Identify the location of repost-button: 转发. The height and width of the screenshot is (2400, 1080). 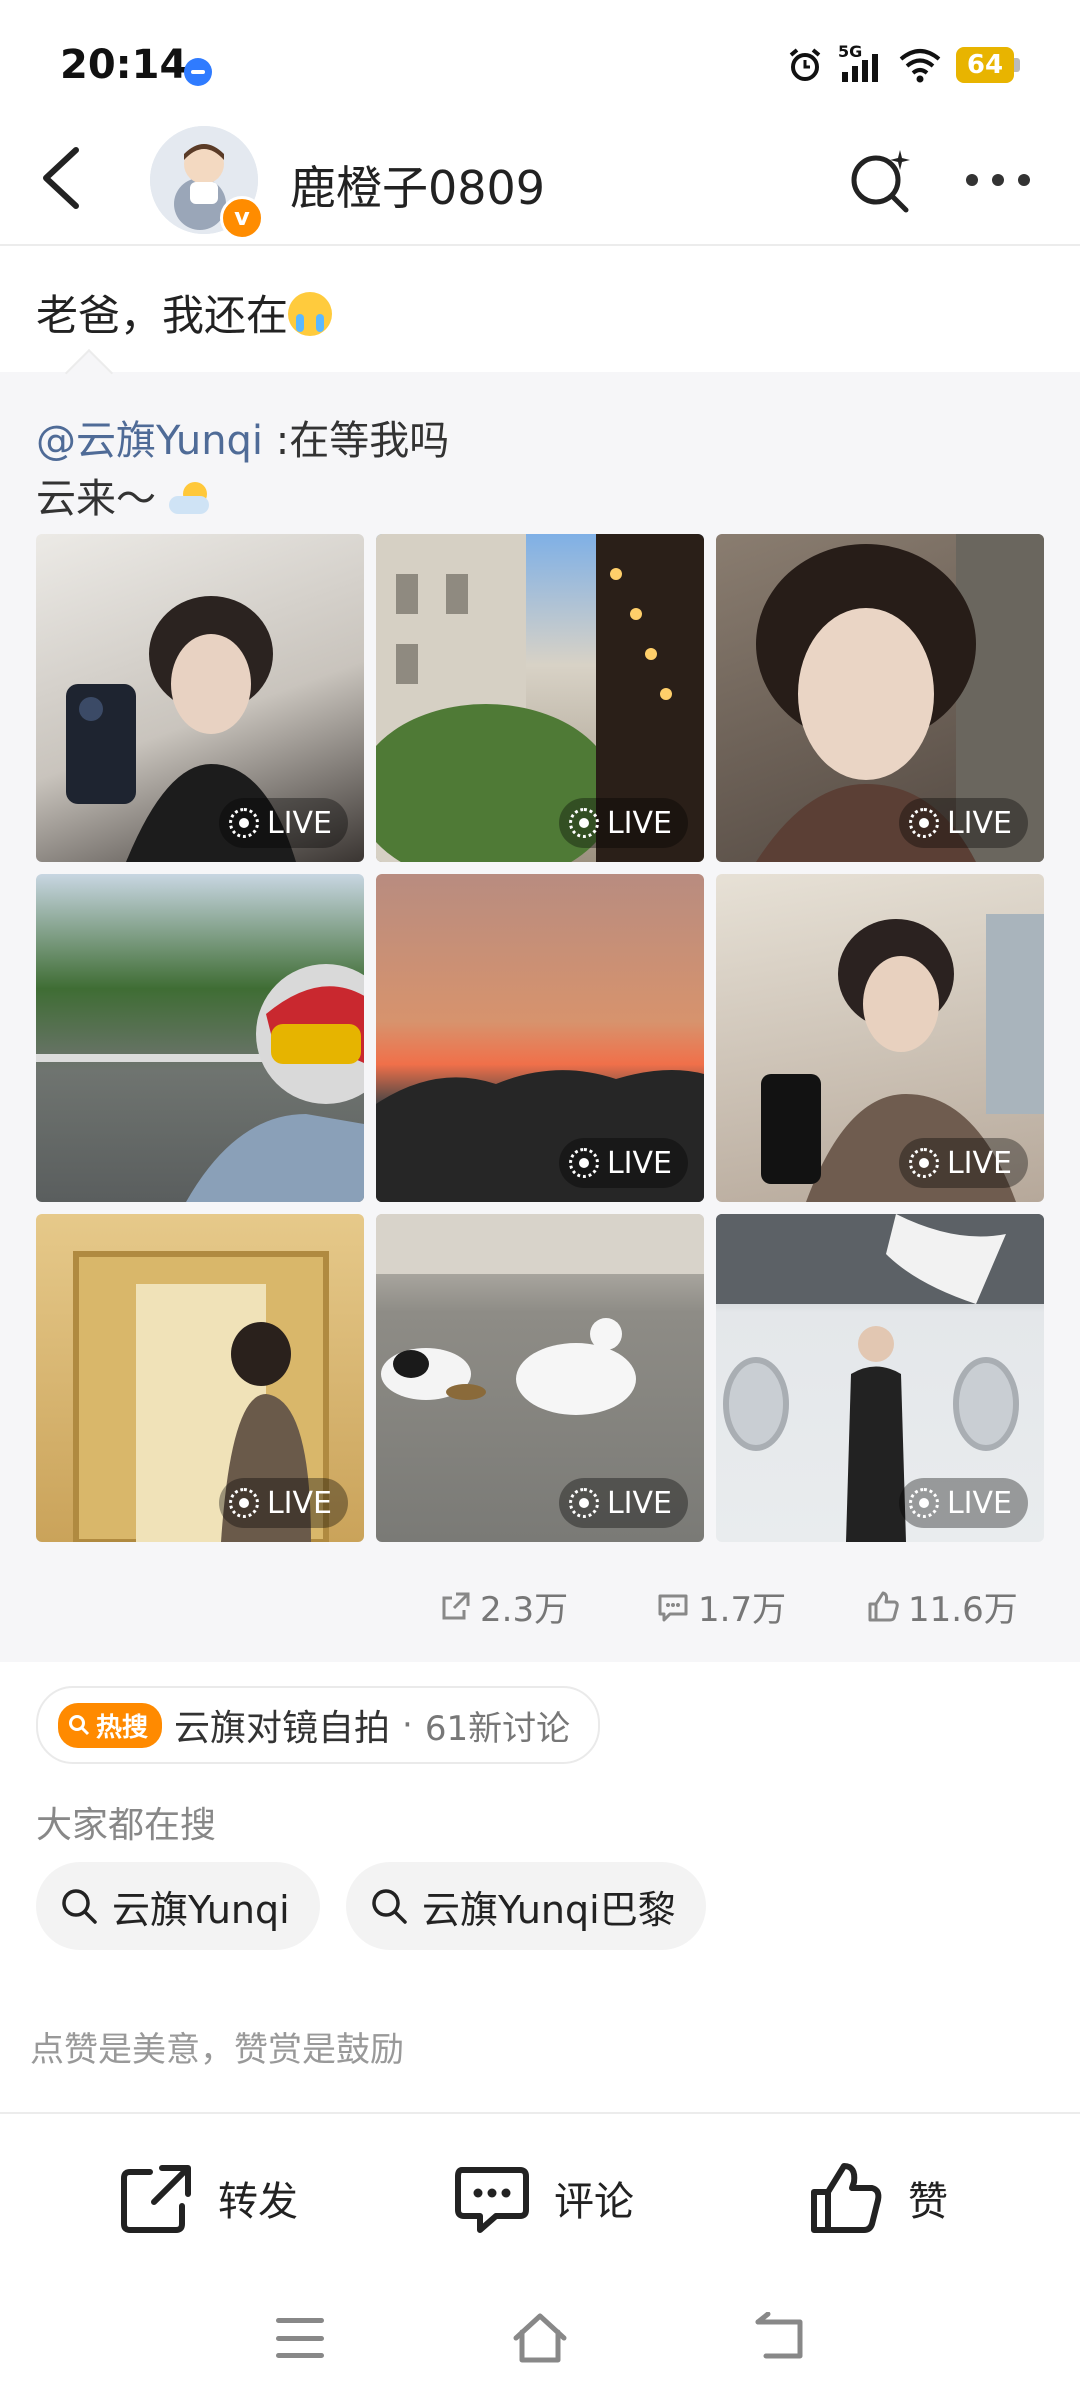
(207, 2198).